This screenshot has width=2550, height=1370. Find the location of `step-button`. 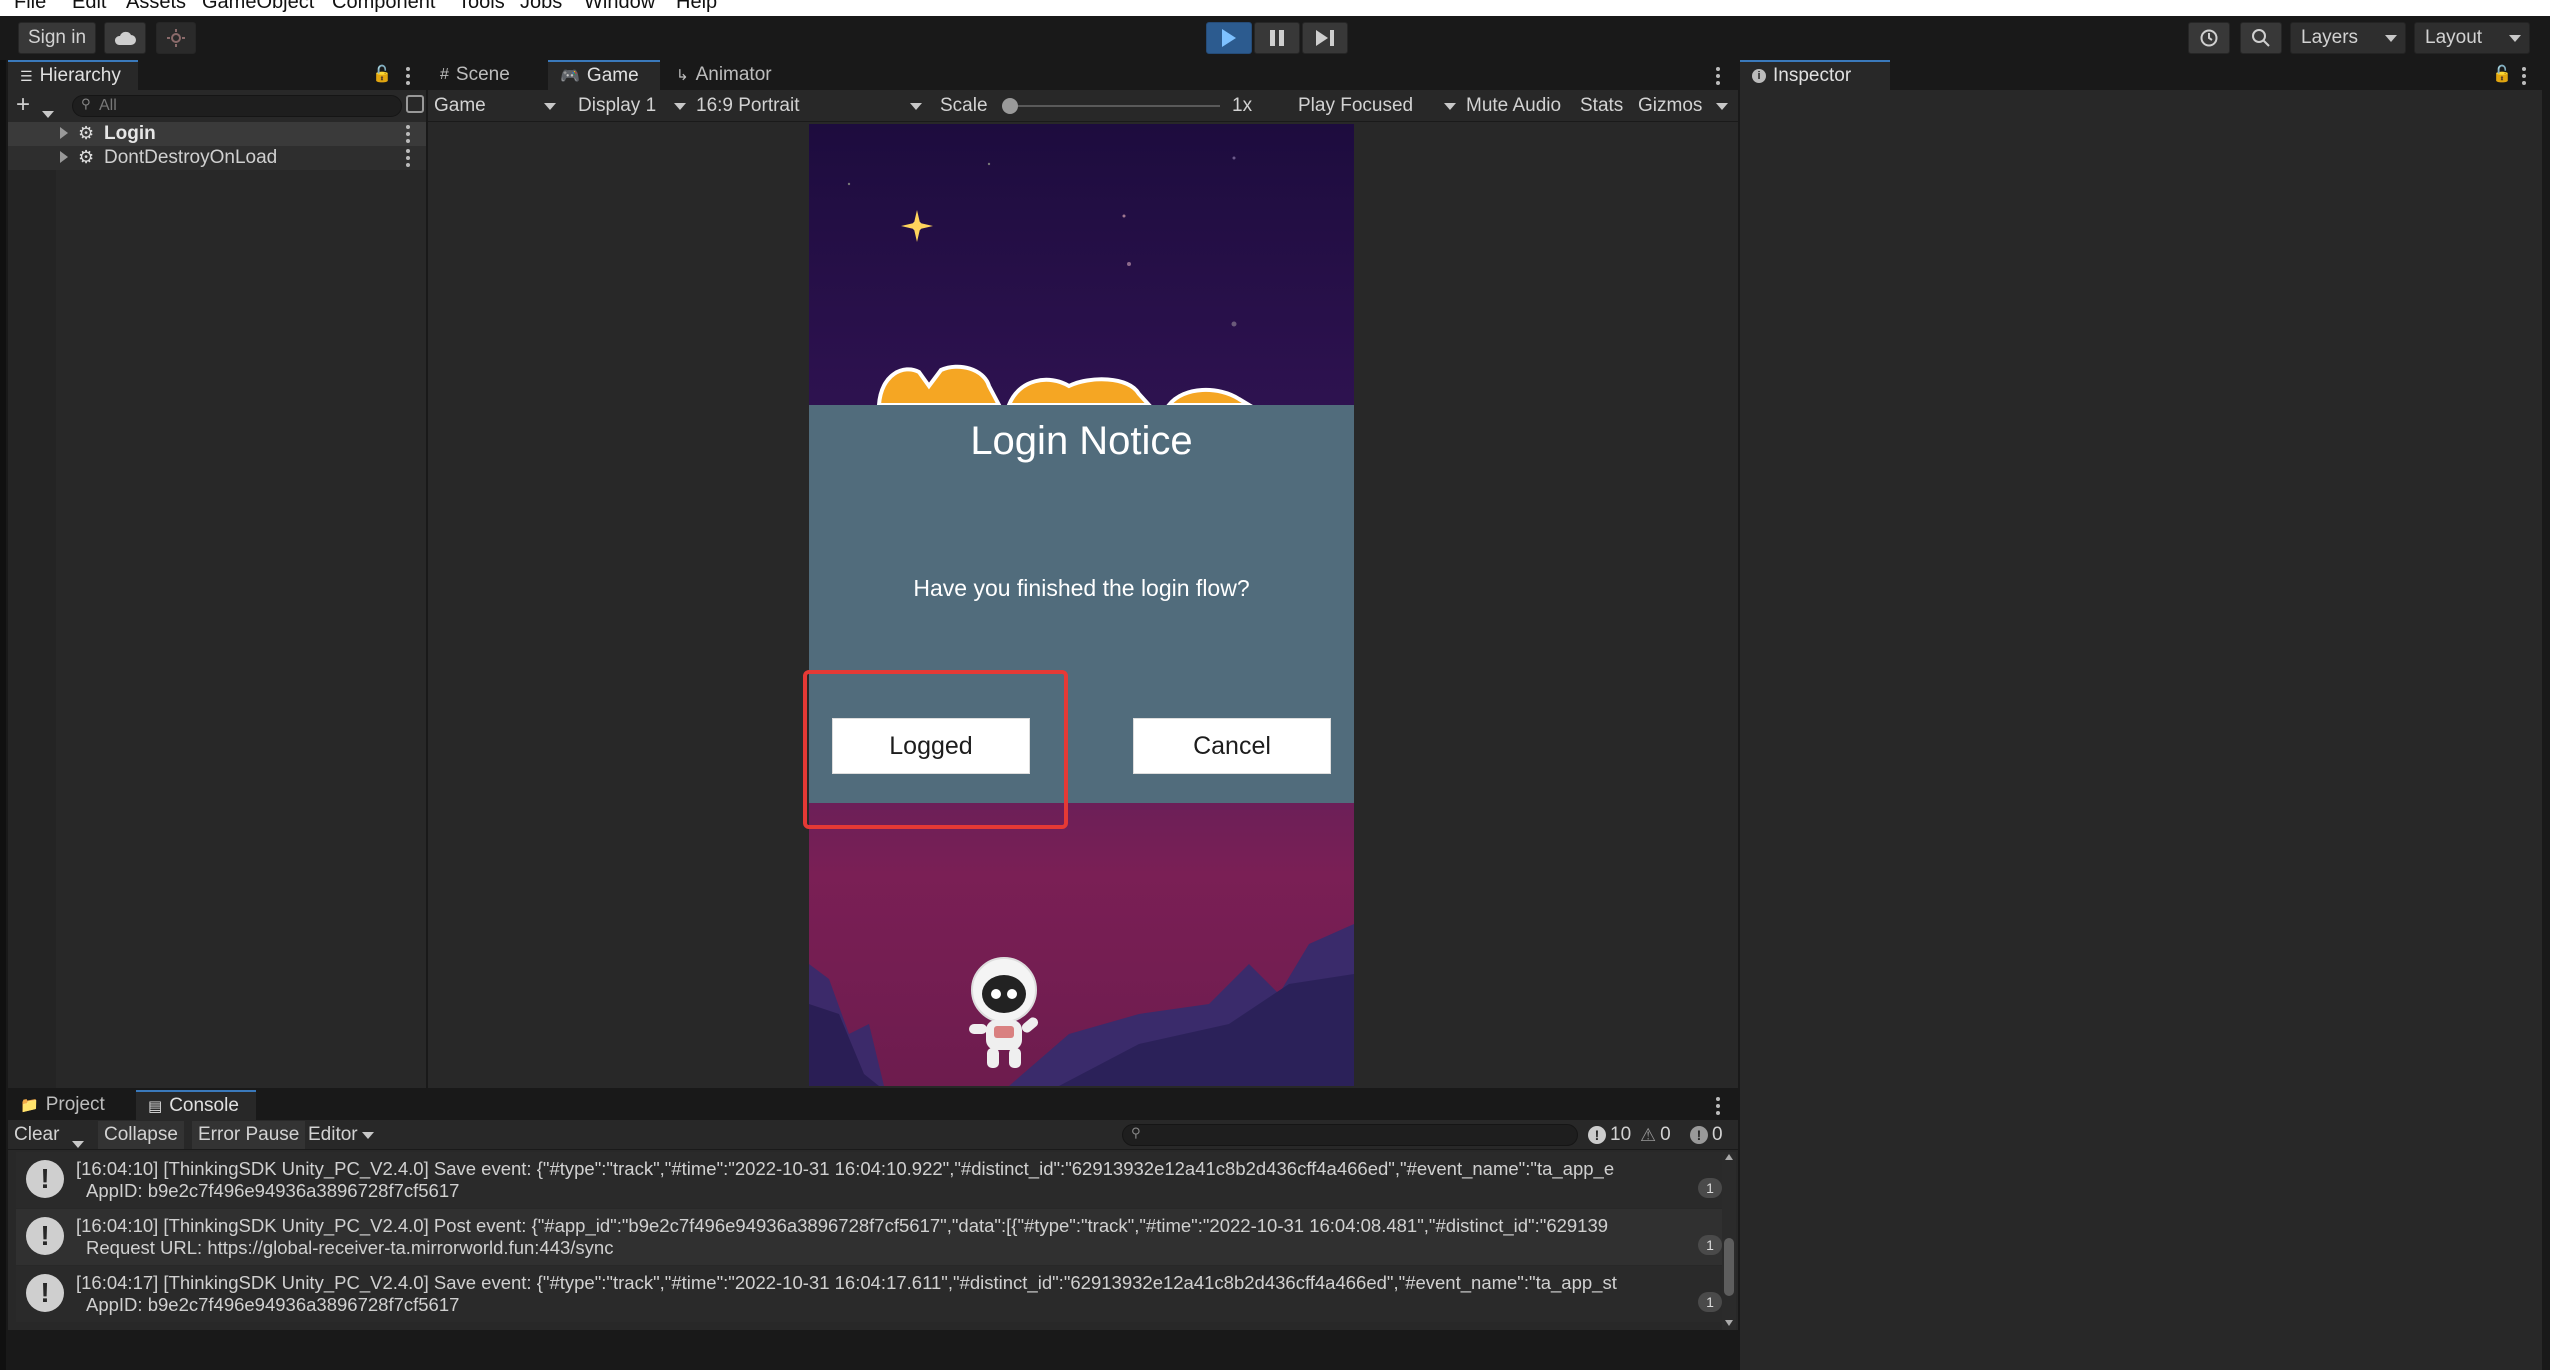

step-button is located at coordinates (1325, 38).